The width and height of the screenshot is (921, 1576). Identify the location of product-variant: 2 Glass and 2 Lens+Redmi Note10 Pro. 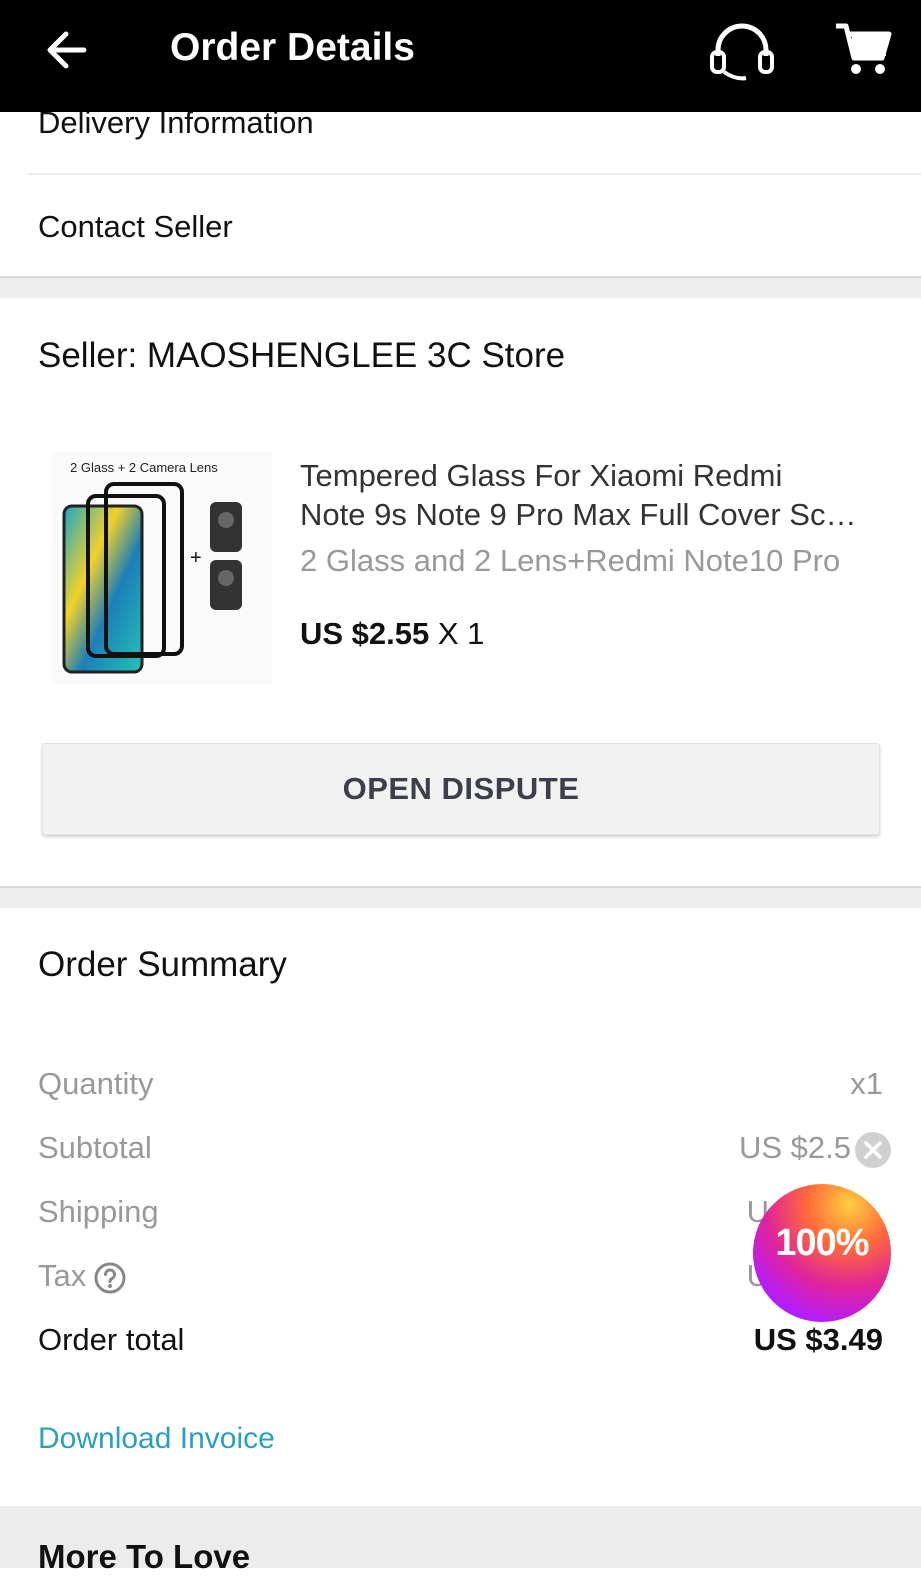
(570, 560).